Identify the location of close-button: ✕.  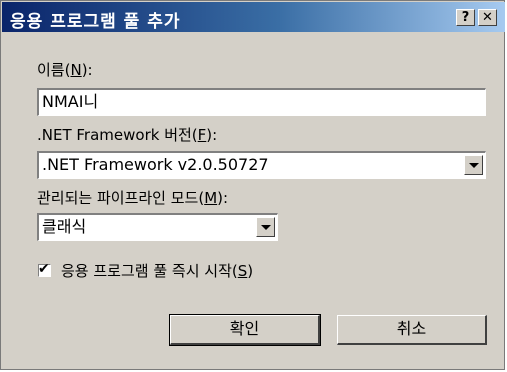
(487, 17).